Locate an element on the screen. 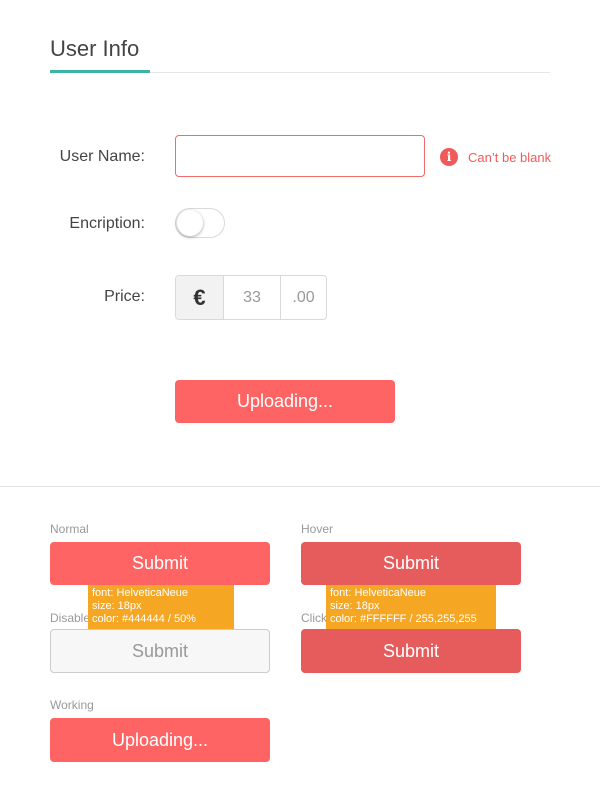  title-underline-accent is located at coordinates (100, 71).